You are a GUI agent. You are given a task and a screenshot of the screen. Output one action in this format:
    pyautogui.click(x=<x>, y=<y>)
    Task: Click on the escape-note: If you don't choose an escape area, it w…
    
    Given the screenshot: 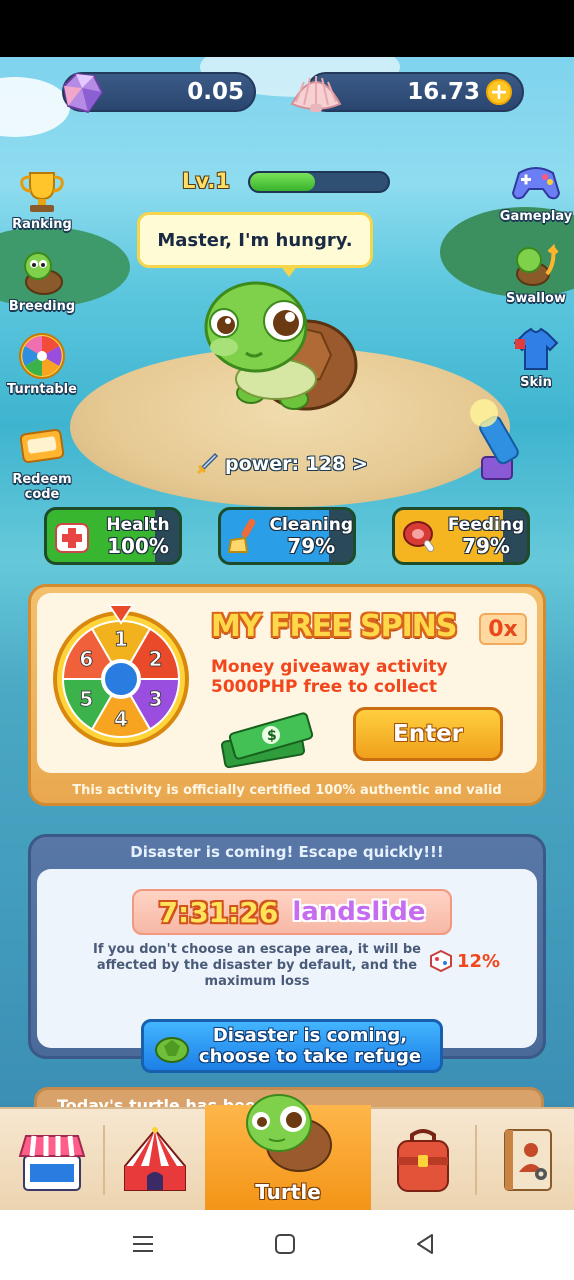 What is the action you would take?
    pyautogui.click(x=256, y=965)
    